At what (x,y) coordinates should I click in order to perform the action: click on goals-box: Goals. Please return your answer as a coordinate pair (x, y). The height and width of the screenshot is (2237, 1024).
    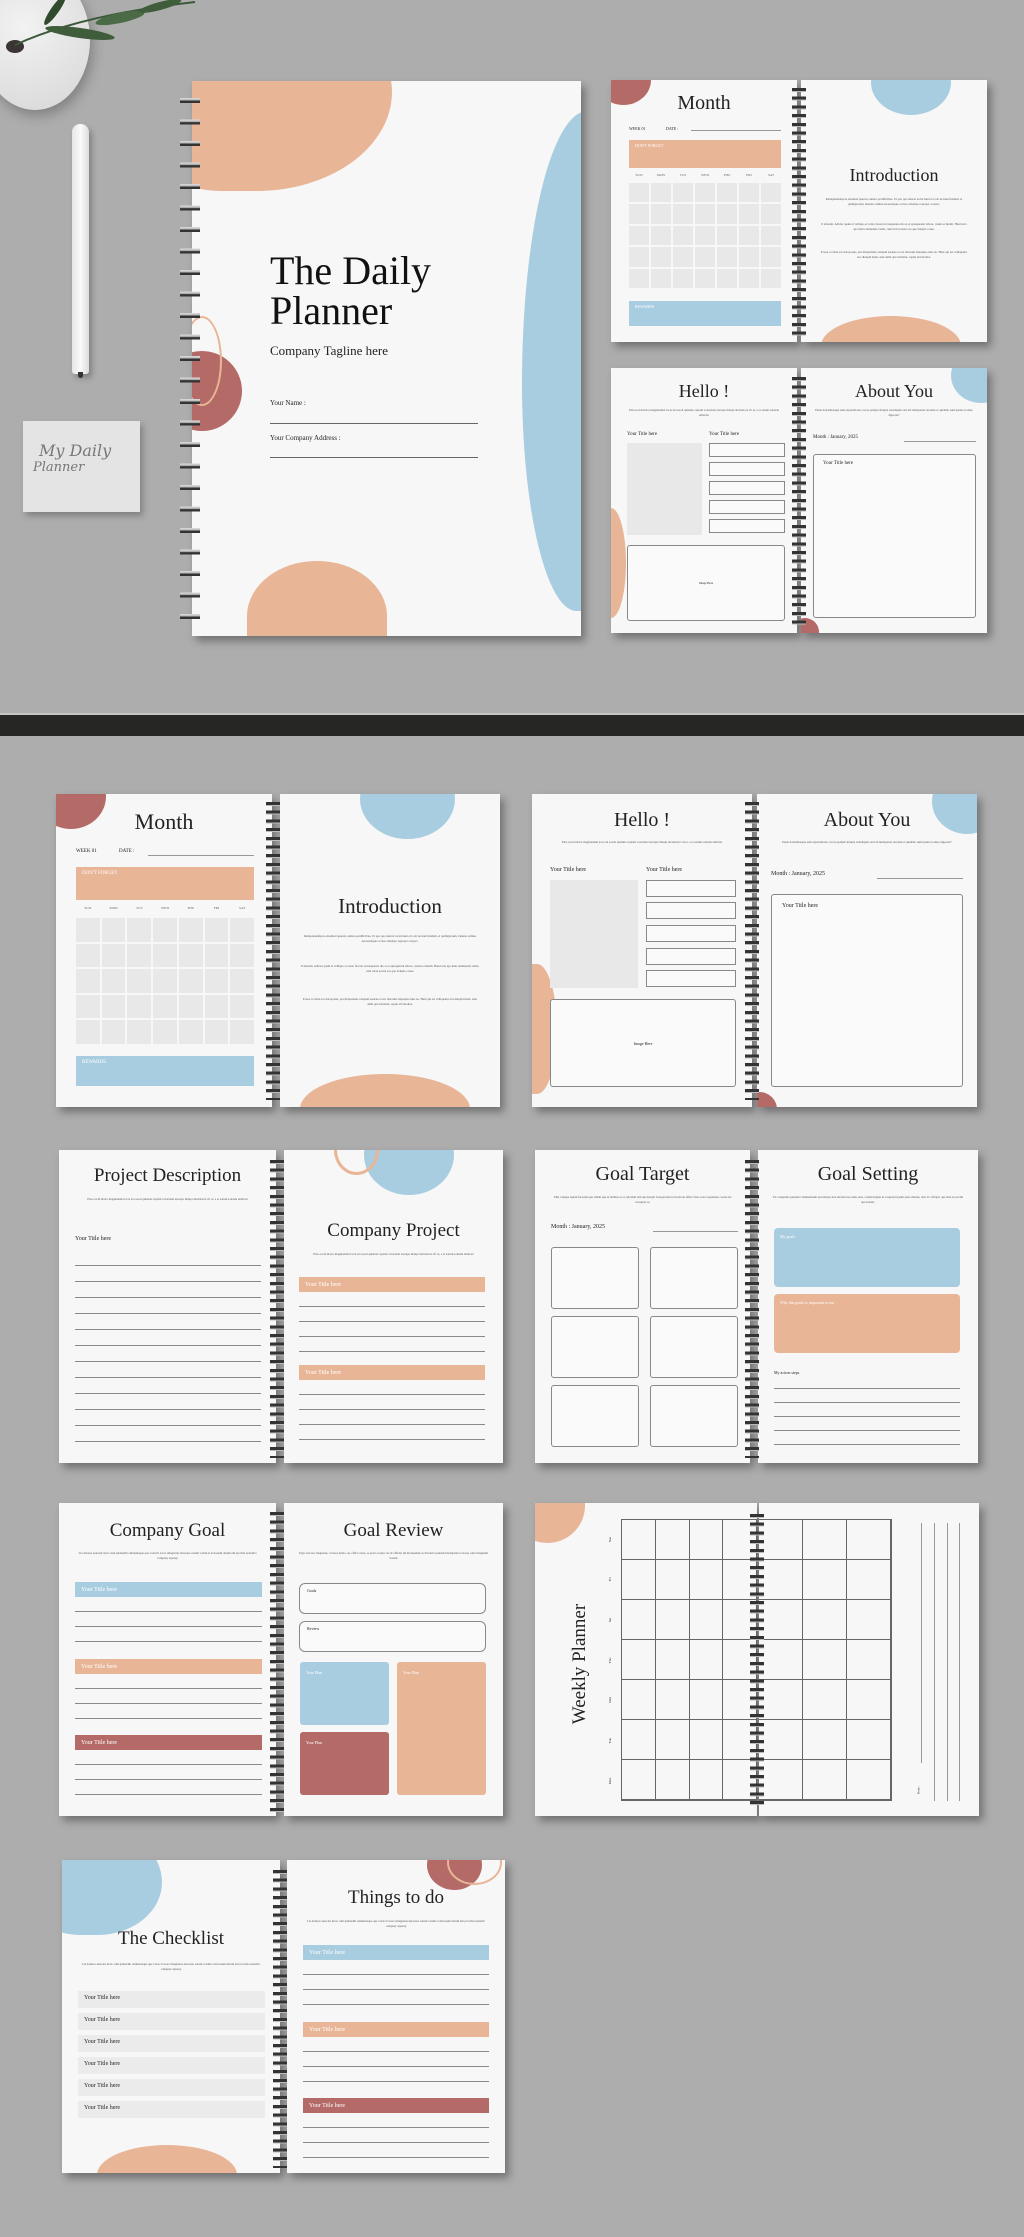
    Looking at the image, I should click on (392, 1598).